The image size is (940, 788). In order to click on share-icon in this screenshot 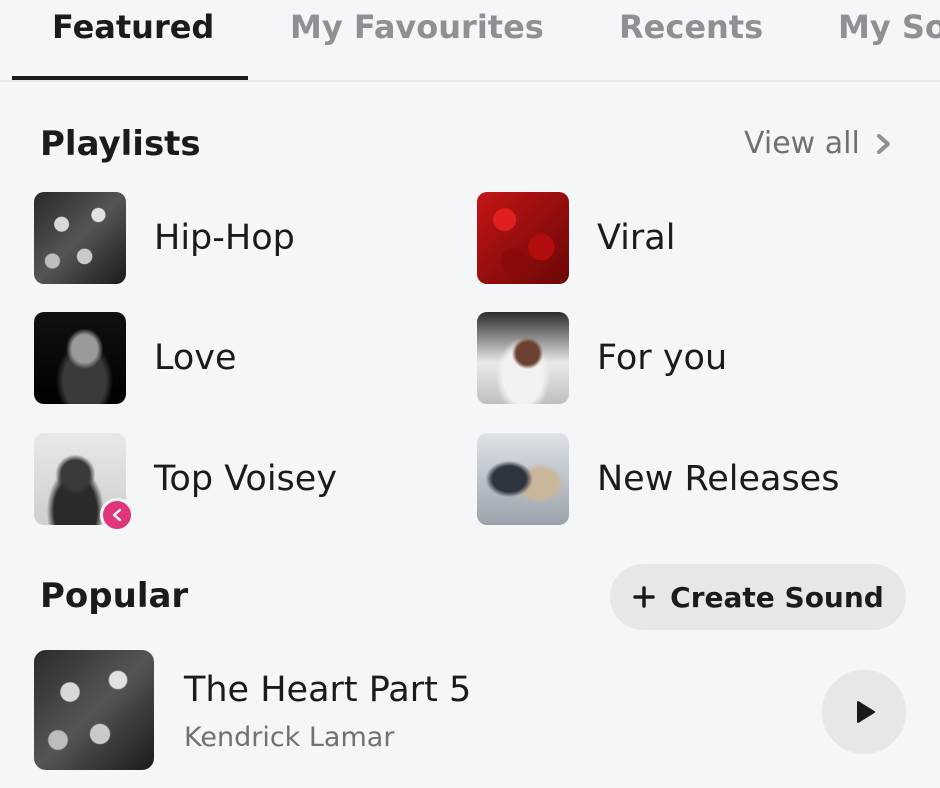, I will do `click(117, 515)`.